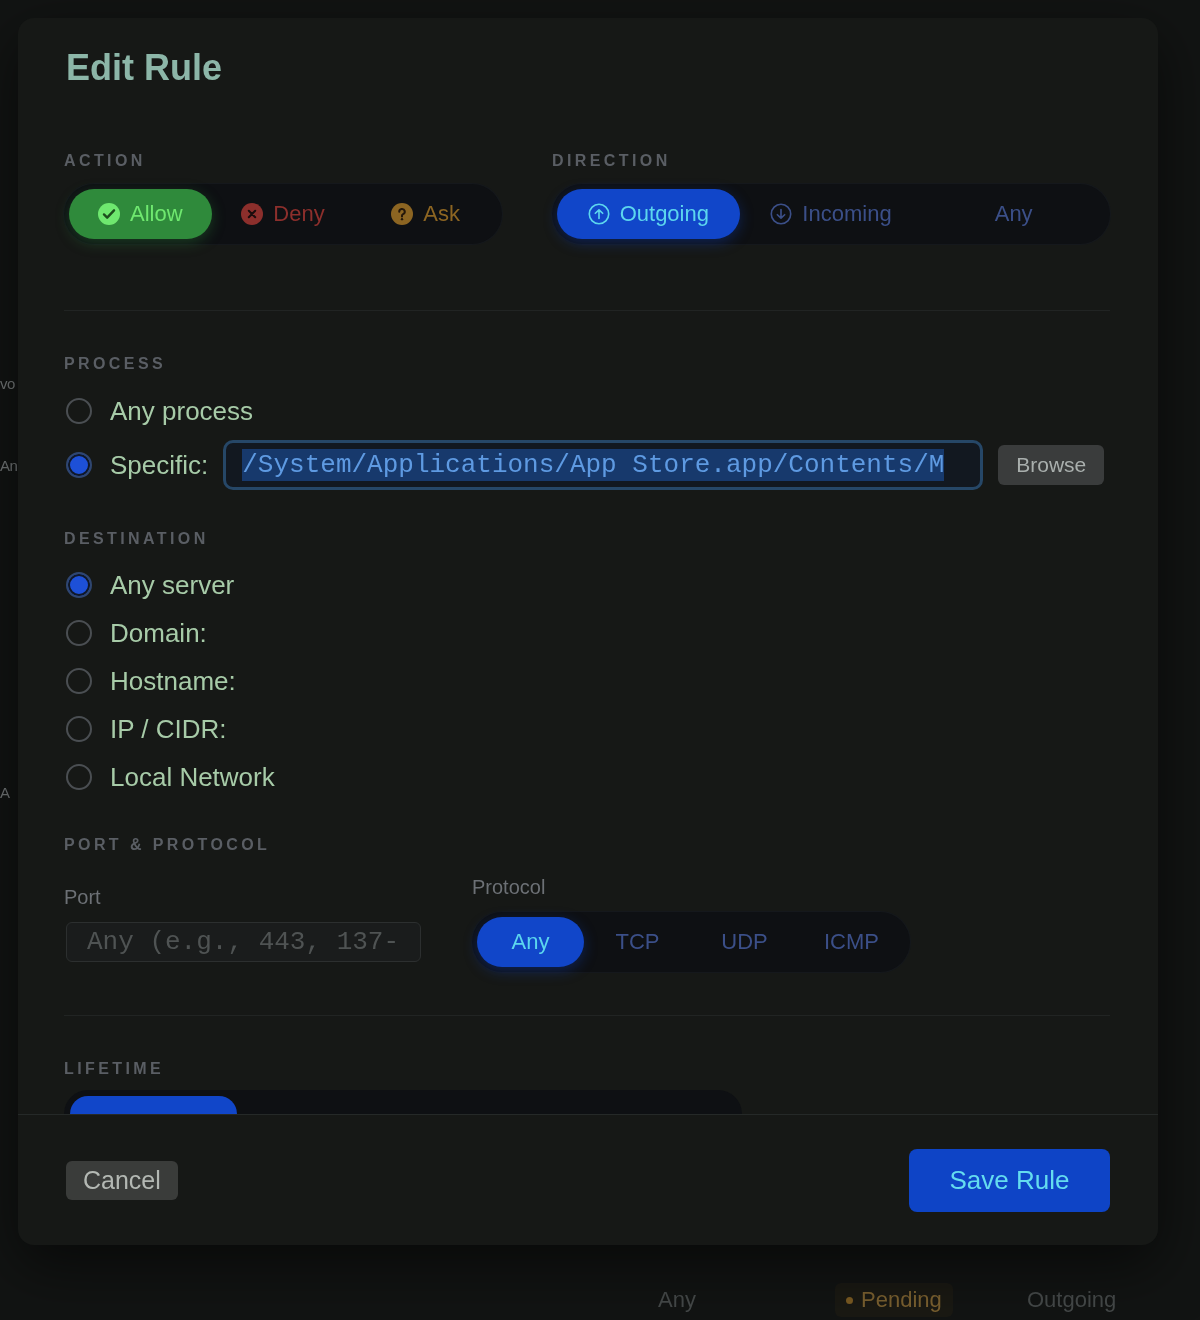 The image size is (1200, 1320). Describe the element at coordinates (168, 729) in the screenshot. I see `option-label: IP / CIDR:` at that location.